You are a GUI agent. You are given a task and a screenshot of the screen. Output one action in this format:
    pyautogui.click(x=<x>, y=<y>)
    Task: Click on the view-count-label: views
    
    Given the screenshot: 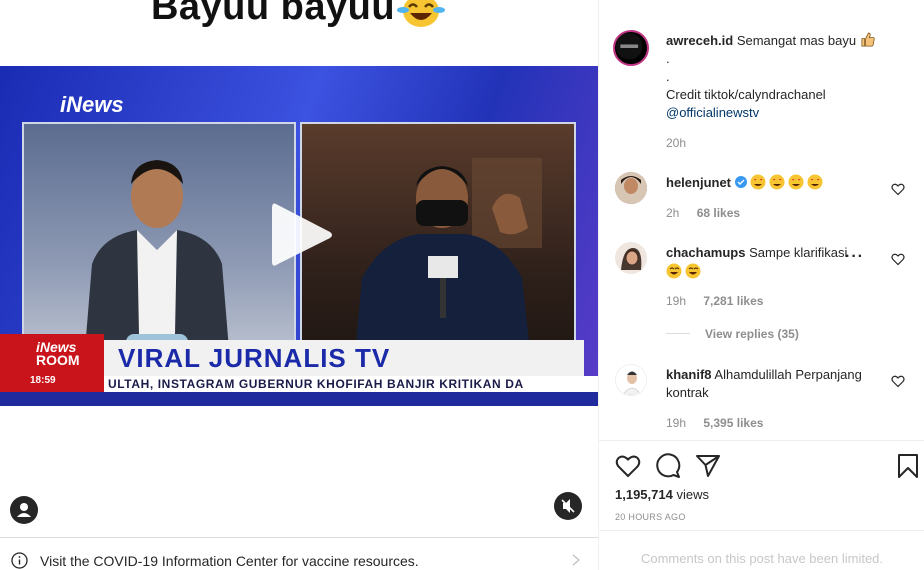 What is the action you would take?
    pyautogui.click(x=692, y=494)
    